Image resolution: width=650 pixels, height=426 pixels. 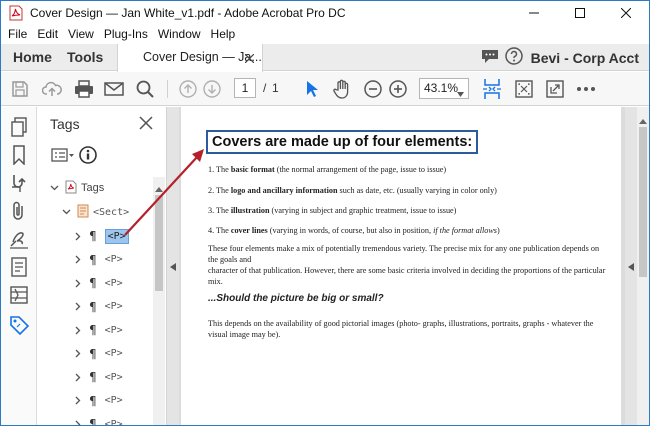 I want to click on menu-file: File, so click(x=16, y=34).